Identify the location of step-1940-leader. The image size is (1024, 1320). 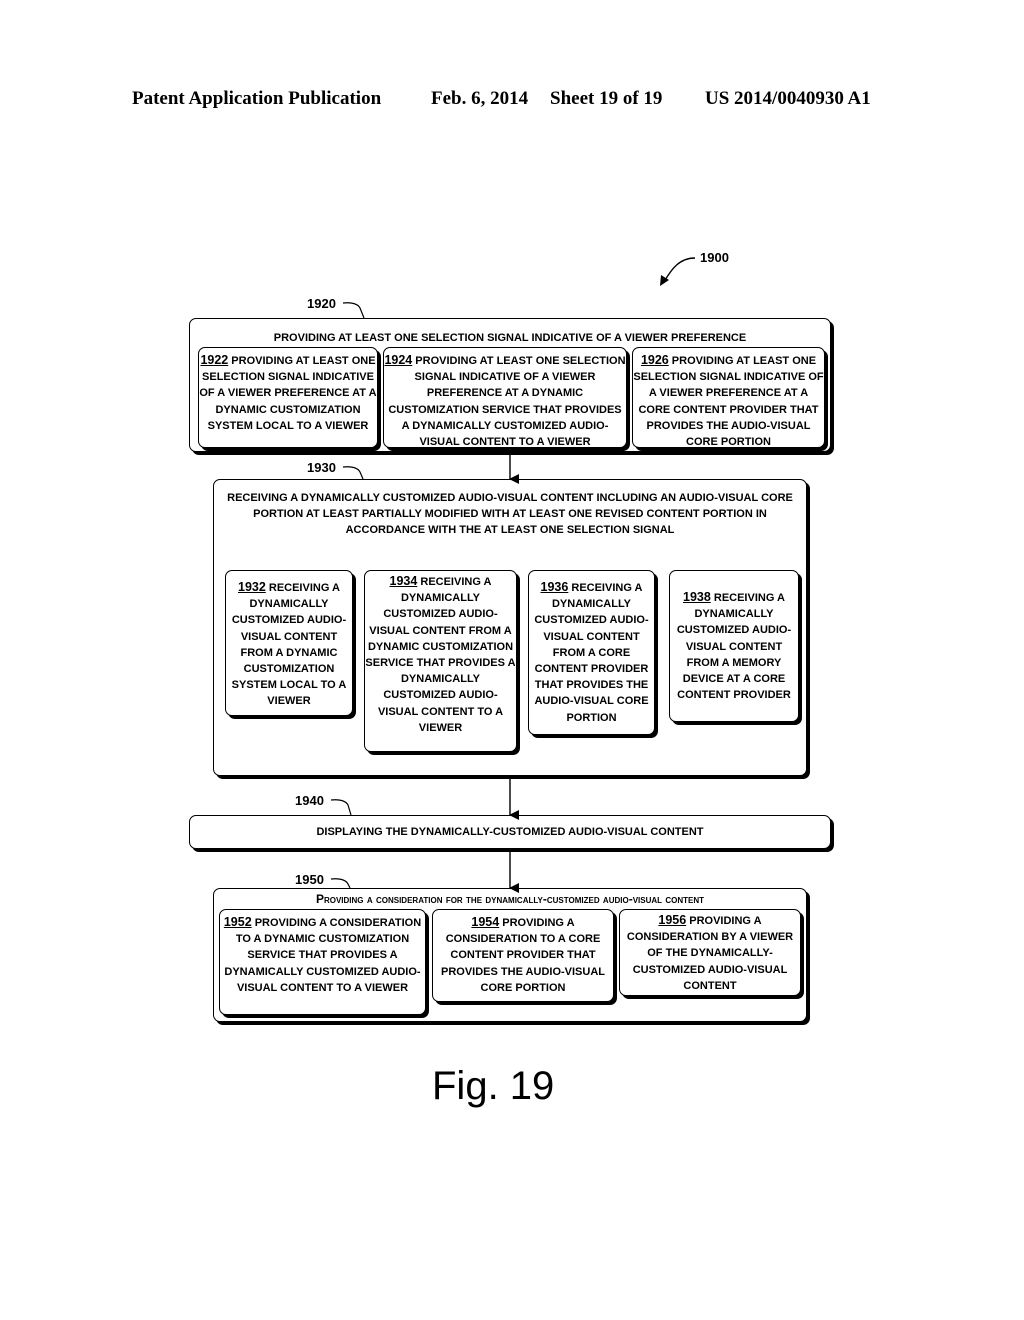
(341, 807).